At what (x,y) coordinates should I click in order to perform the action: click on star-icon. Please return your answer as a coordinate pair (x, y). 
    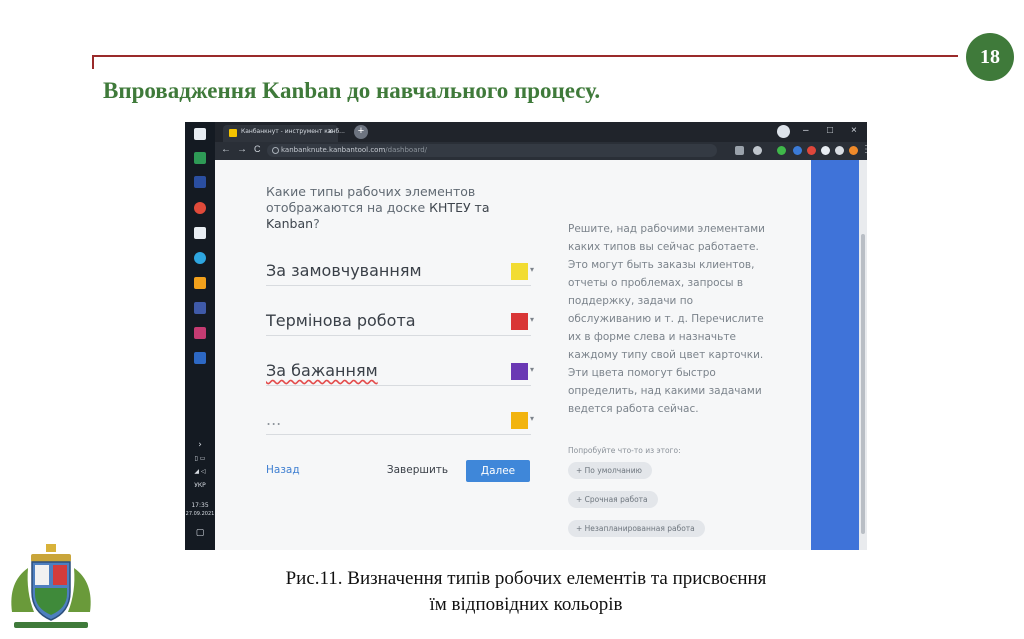
    Looking at the image, I should click on (757, 150).